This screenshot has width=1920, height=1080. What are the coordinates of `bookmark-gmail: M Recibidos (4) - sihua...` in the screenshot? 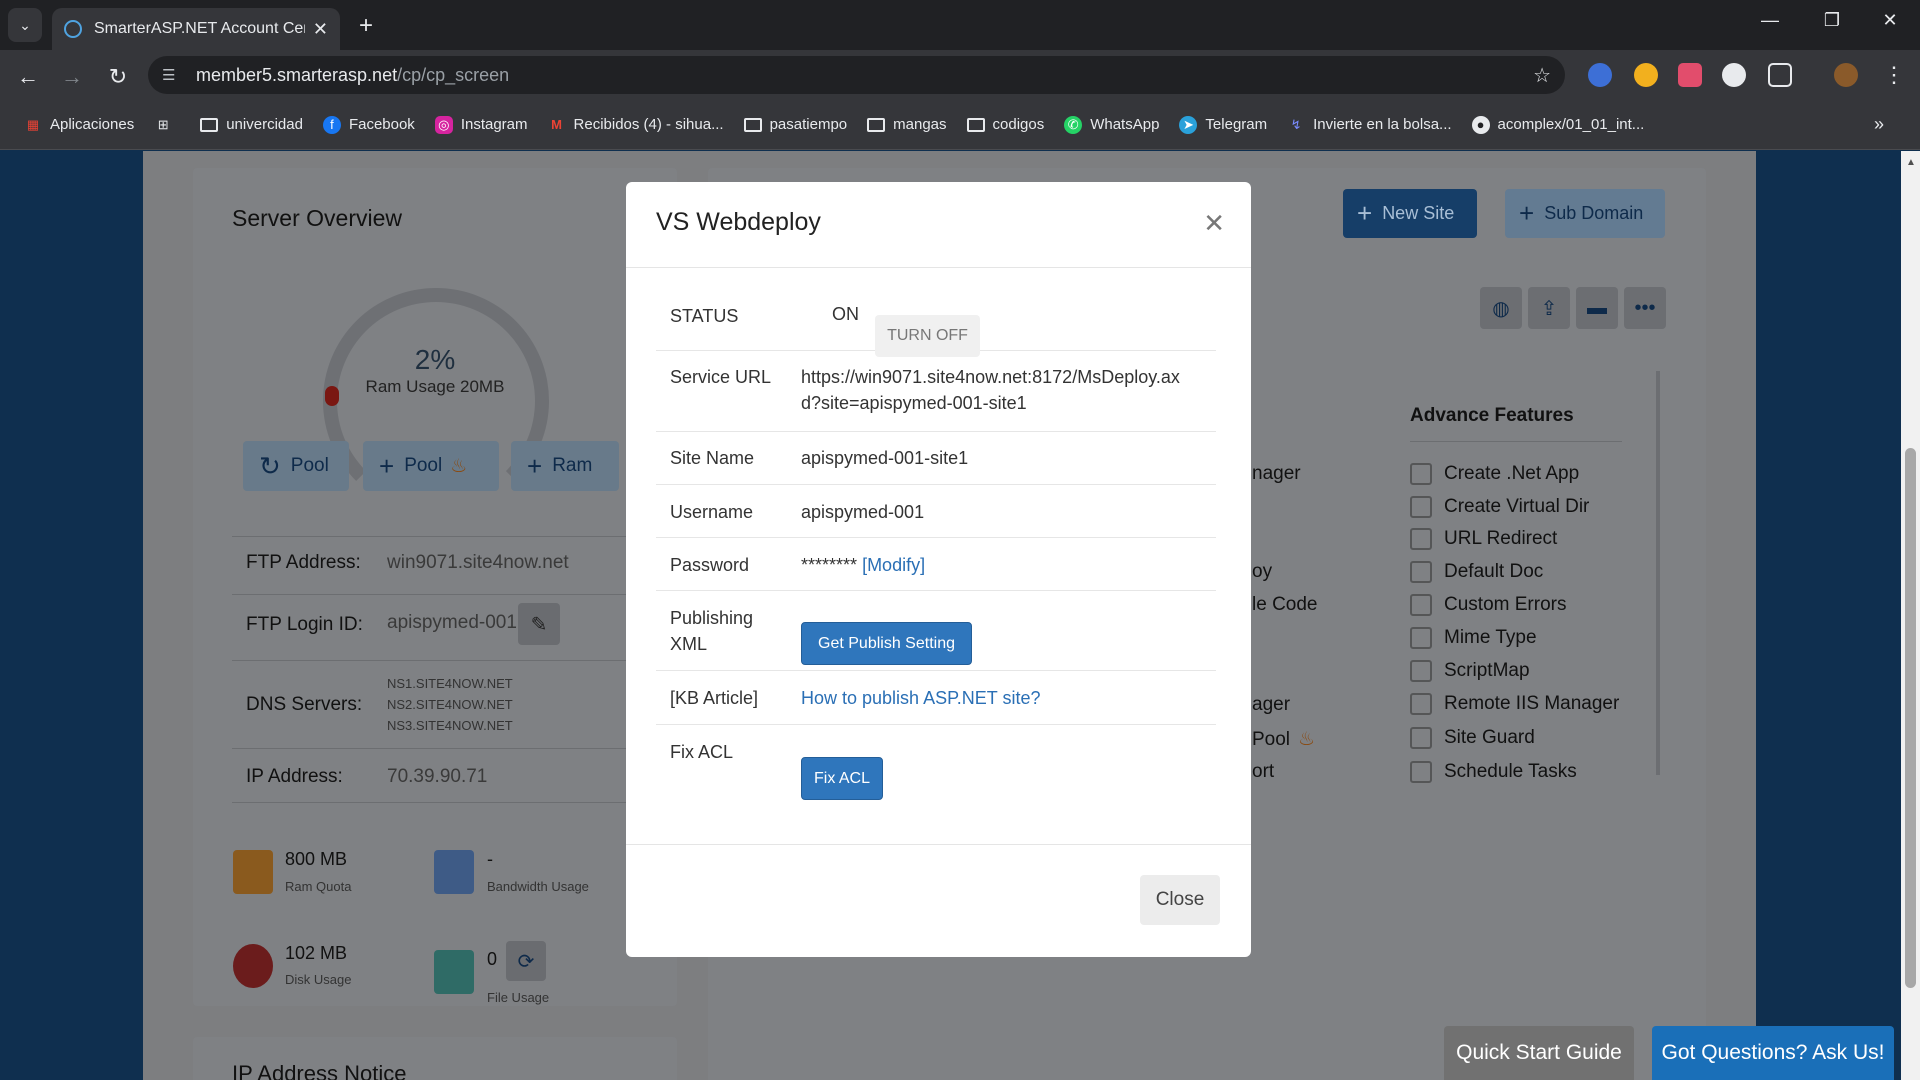 It's located at (635, 125).